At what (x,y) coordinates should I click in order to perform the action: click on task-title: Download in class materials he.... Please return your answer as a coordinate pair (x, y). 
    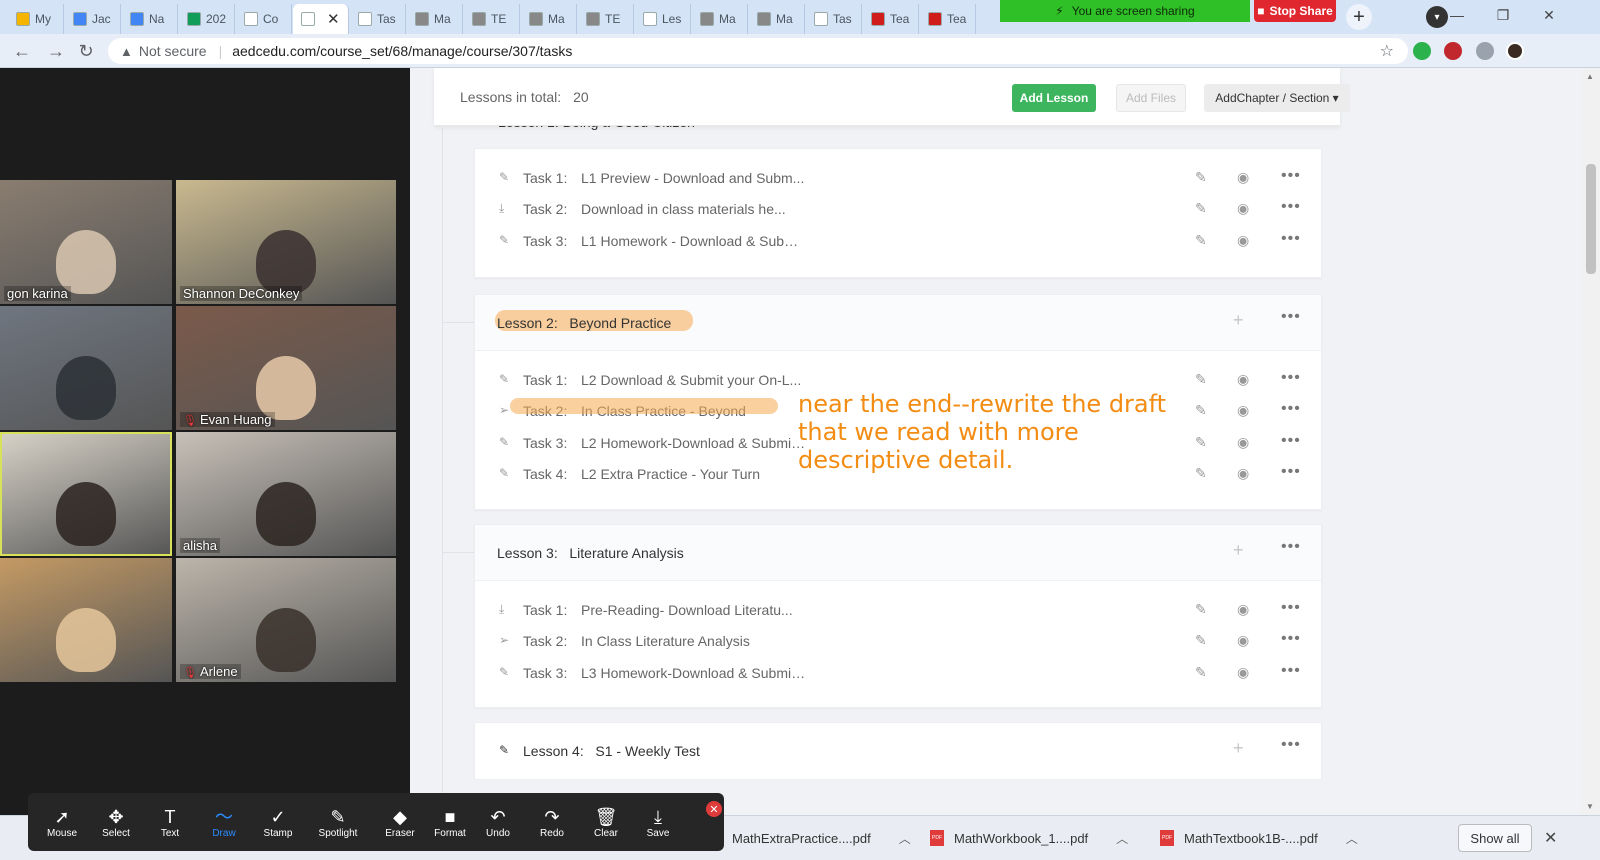
    Looking at the image, I should click on (683, 209).